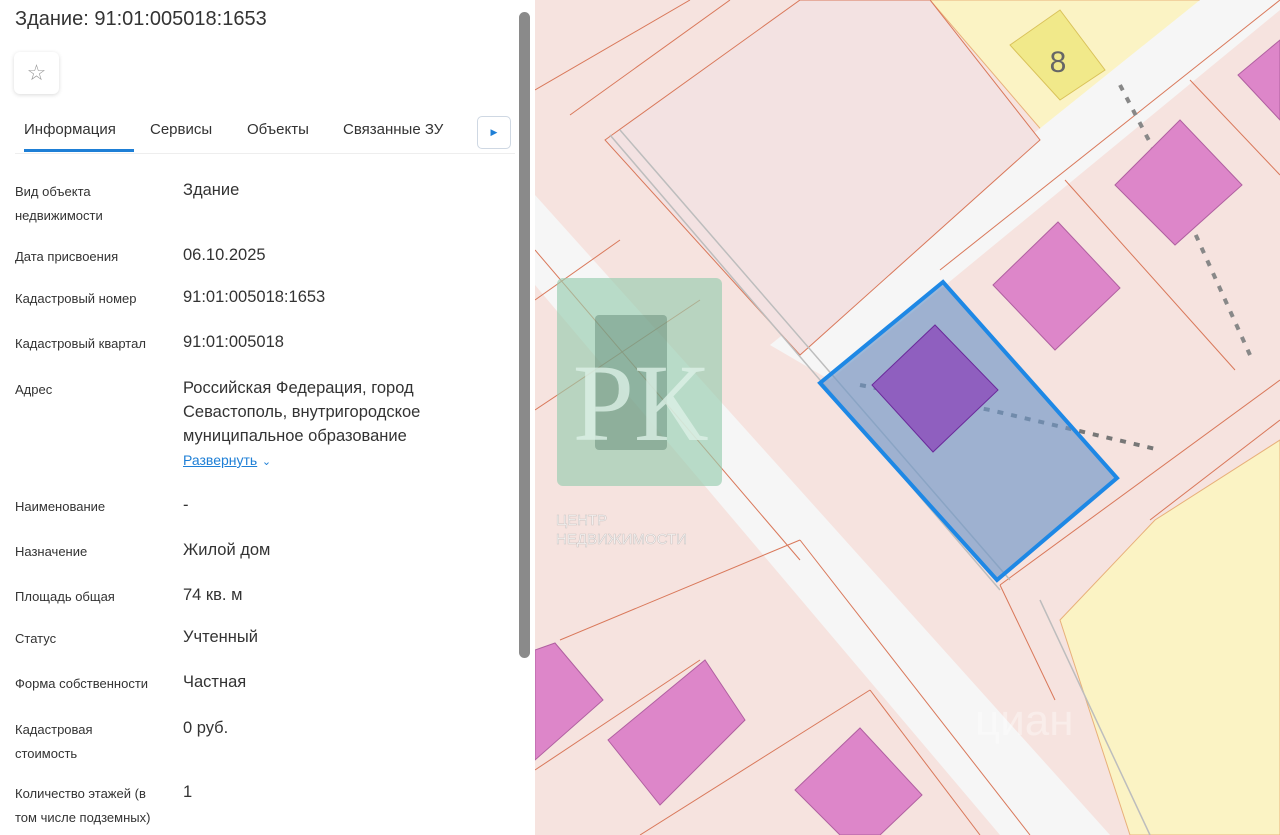 Image resolution: width=1280 pixels, height=835 pixels. I want to click on field-value: 1, so click(188, 792).